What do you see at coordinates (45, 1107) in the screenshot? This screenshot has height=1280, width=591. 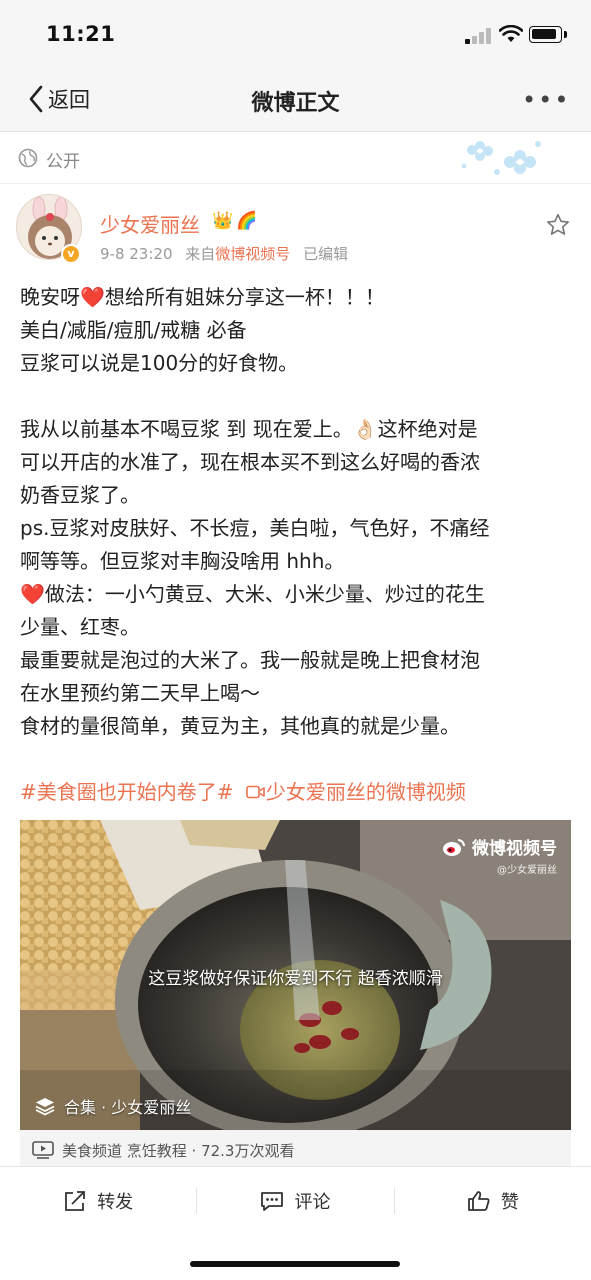 I see `layers-icon` at bounding box center [45, 1107].